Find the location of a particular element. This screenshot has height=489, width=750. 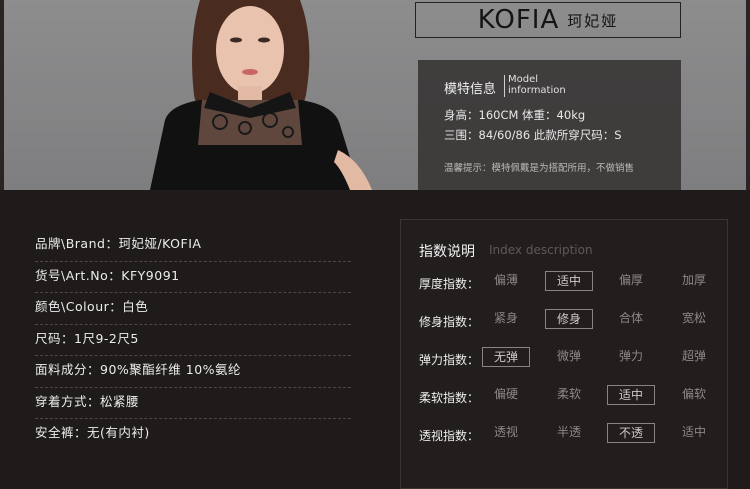

index-option: 柔软 is located at coordinates (568, 394).